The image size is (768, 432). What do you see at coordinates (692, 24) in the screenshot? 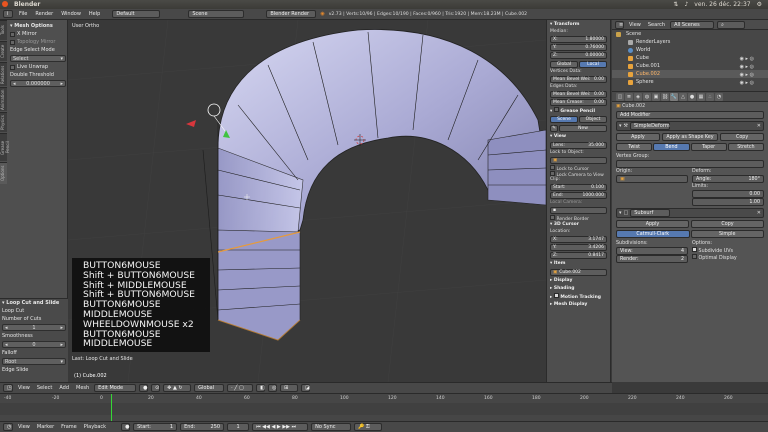
I see `outliner-filter-select: All Scenes` at bounding box center [692, 24].